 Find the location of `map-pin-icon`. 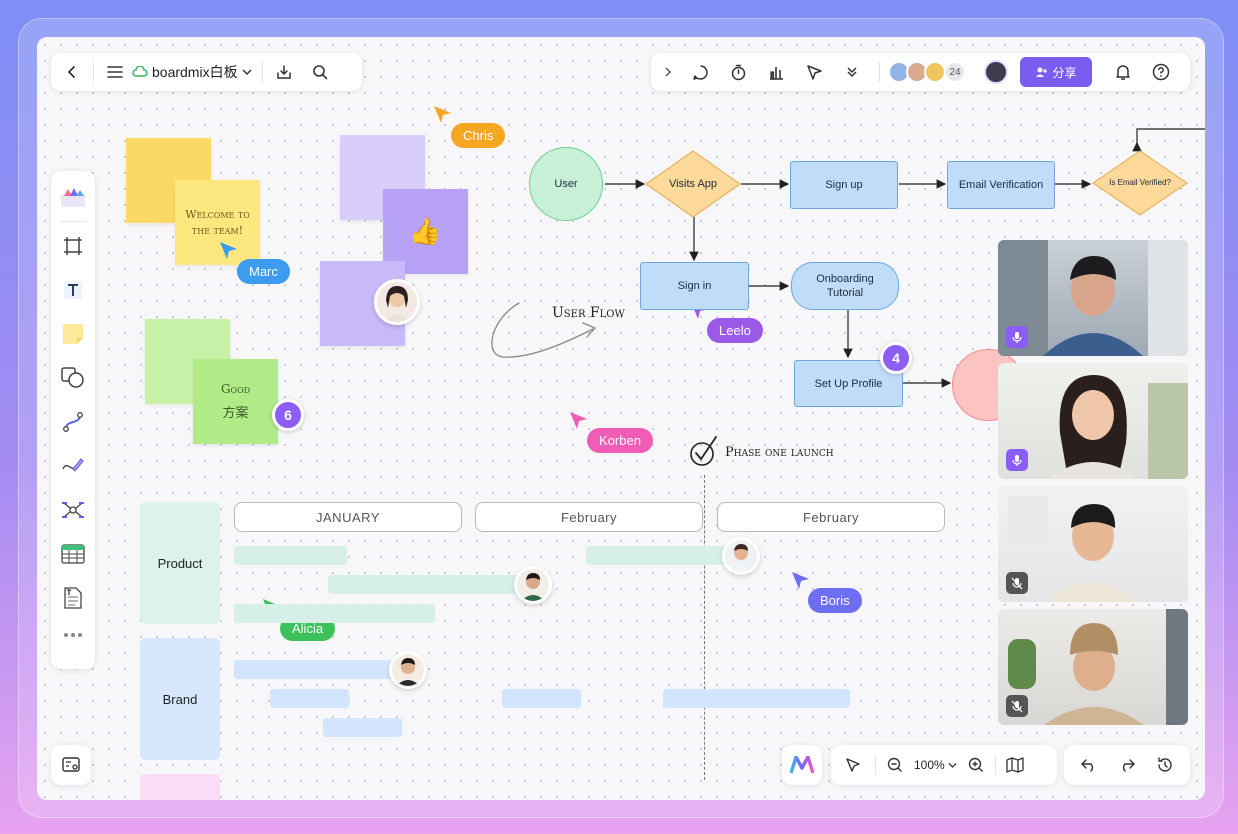

map-pin-icon is located at coordinates (71, 764).